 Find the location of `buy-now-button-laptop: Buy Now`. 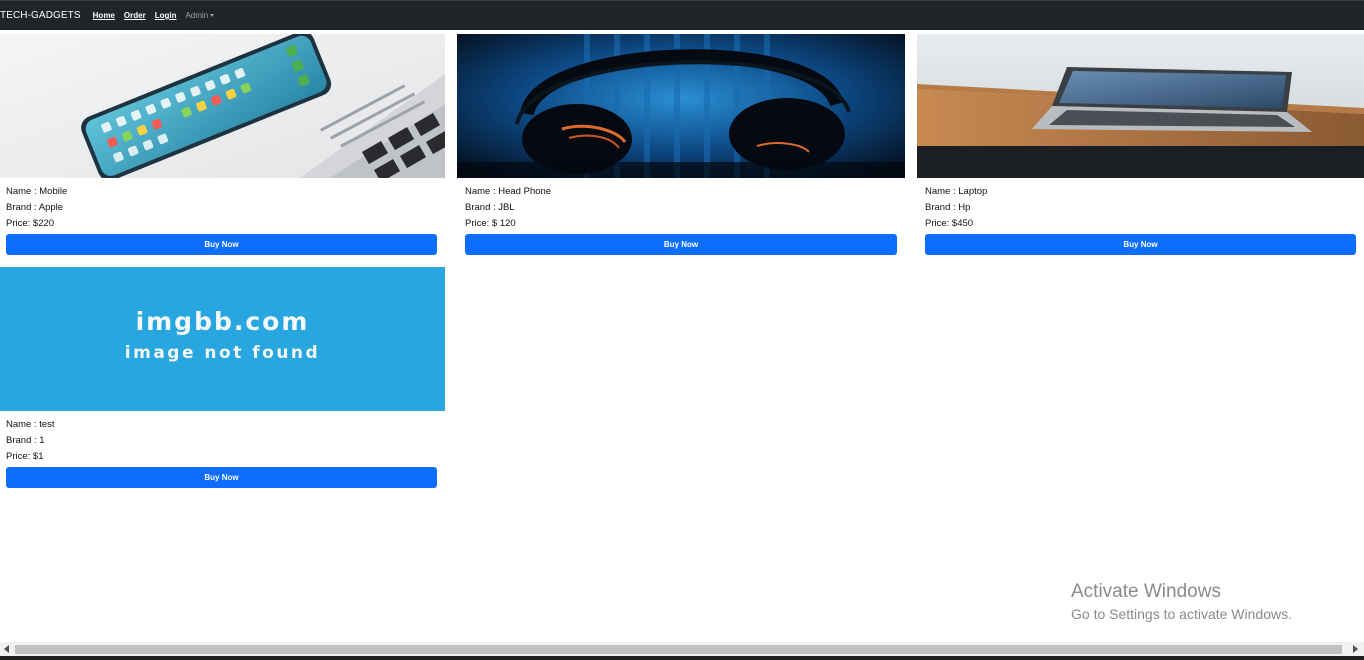

buy-now-button-laptop: Buy Now is located at coordinates (1140, 244).